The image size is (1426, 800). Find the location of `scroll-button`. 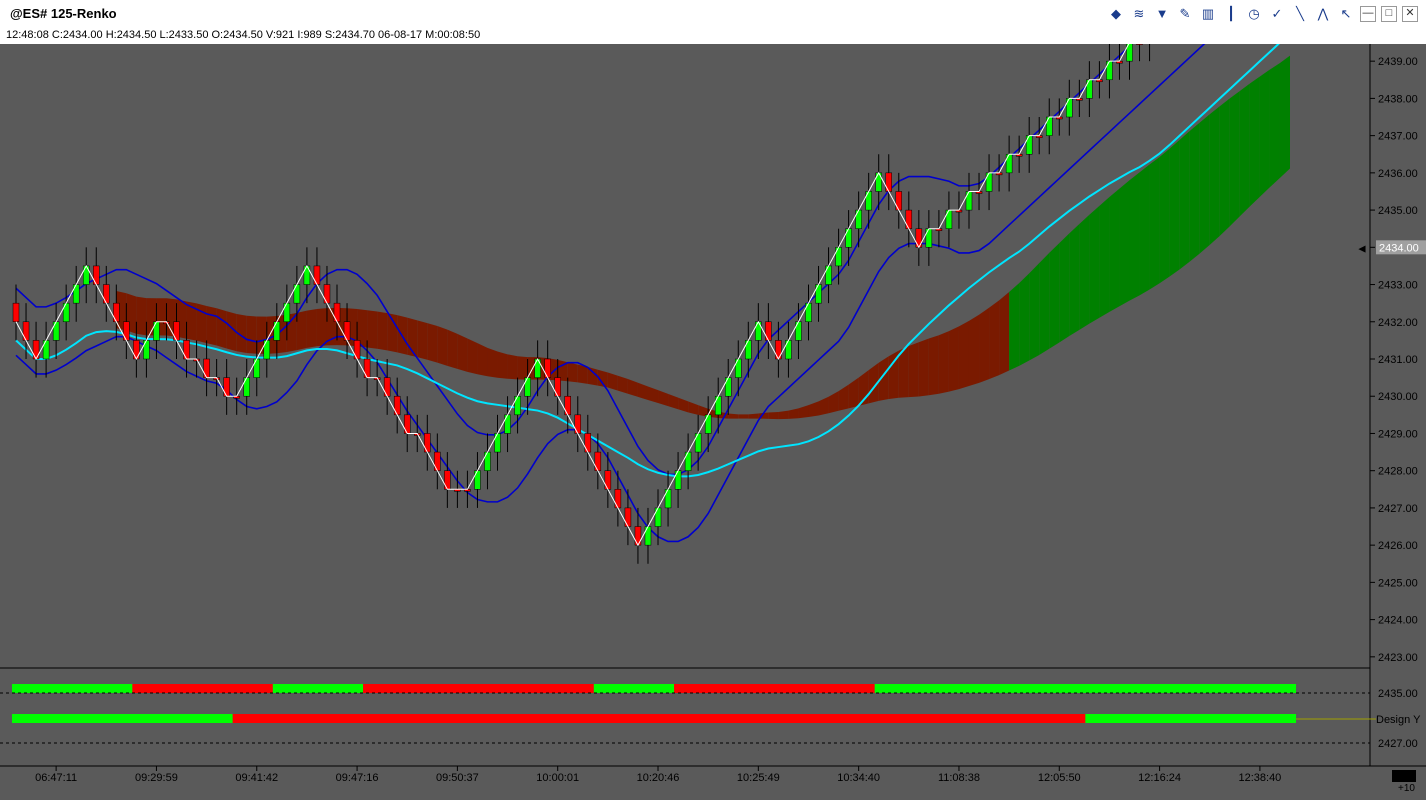

scroll-button is located at coordinates (1404, 776).